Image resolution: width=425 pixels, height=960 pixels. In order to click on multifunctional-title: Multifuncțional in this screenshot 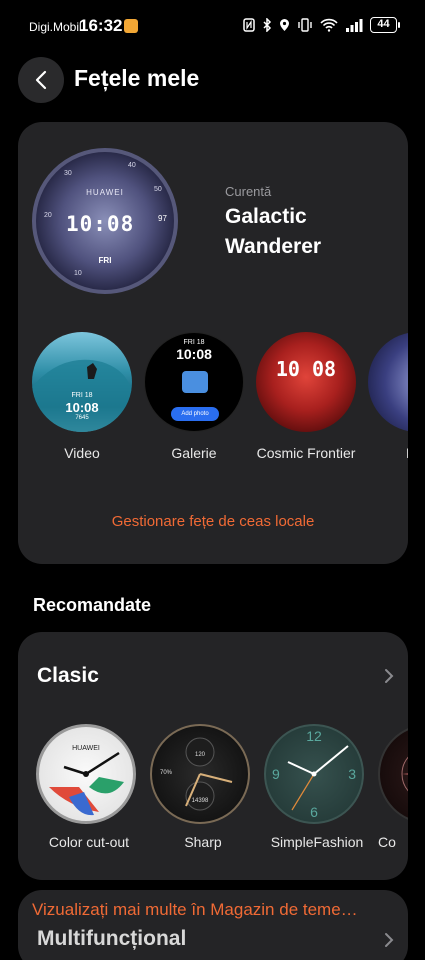, I will do `click(111, 939)`.